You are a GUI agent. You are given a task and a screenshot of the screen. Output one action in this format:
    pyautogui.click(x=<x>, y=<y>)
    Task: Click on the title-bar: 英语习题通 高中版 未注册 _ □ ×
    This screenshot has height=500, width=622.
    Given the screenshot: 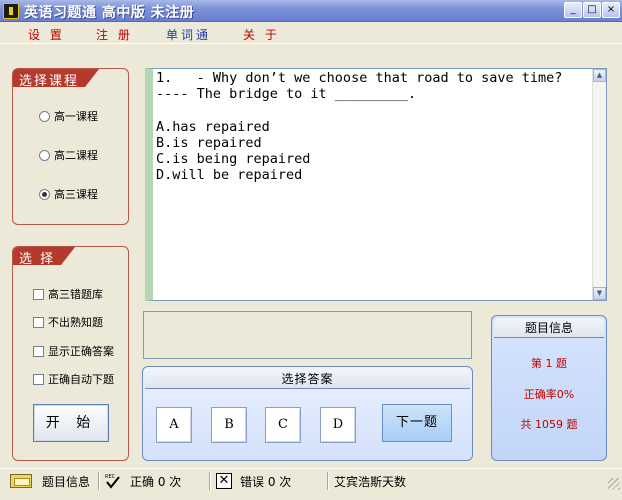 What is the action you would take?
    pyautogui.click(x=311, y=11)
    